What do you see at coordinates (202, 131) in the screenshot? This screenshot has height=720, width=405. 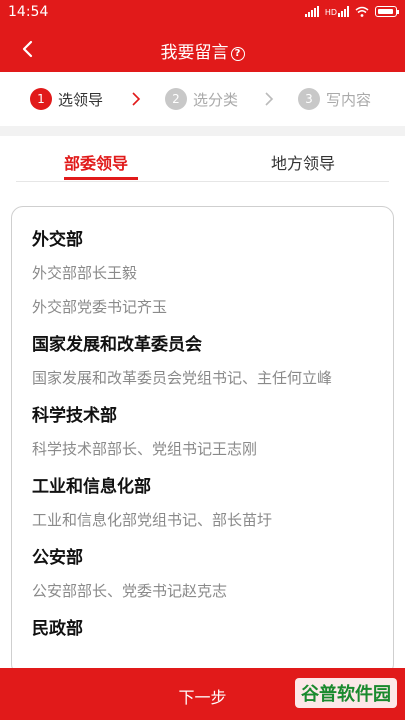 I see `section-divider` at bounding box center [202, 131].